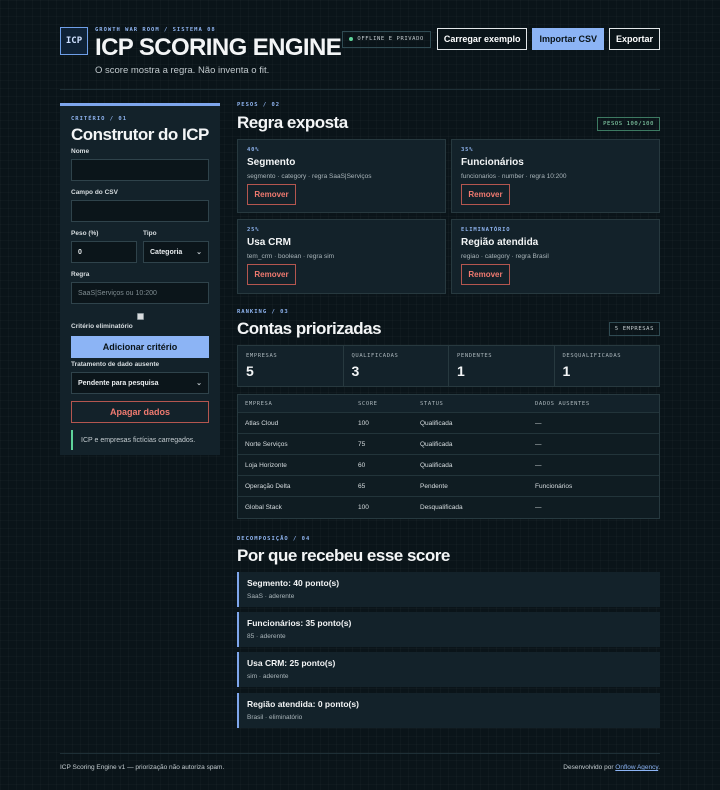 The height and width of the screenshot is (790, 720). I want to click on breakdown-detail: sim · aderente, so click(268, 676).